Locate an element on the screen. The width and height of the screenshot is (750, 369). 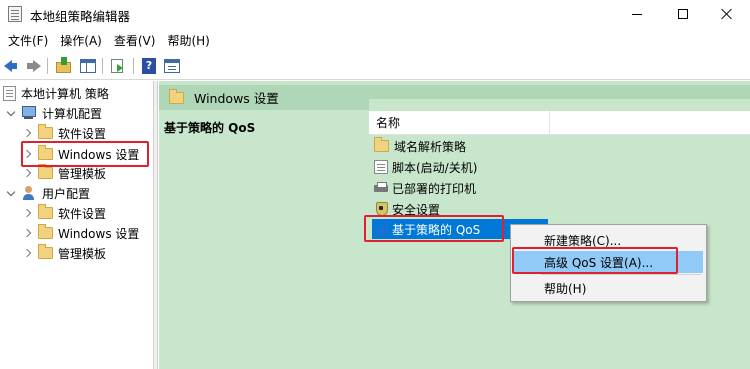
menu-separator is located at coordinates (621, 274).